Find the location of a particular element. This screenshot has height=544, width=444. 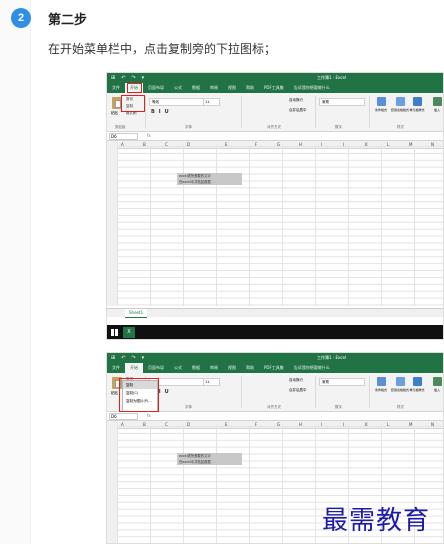

step-title: 第二步 is located at coordinates (68, 19).